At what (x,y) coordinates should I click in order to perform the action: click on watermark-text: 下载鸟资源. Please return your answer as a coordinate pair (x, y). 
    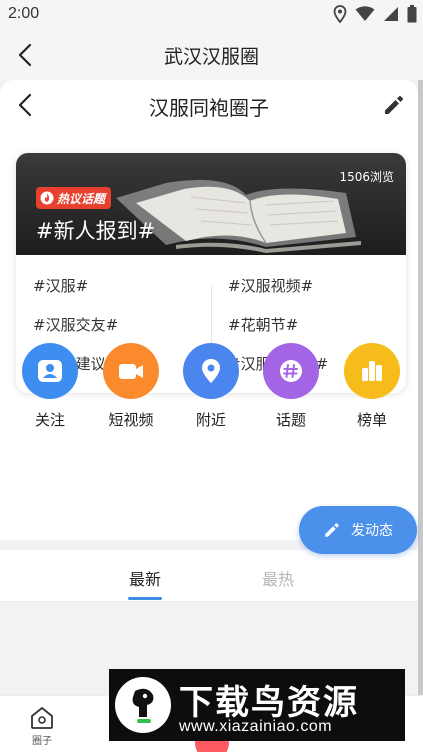
    Looking at the image, I should click on (269, 703).